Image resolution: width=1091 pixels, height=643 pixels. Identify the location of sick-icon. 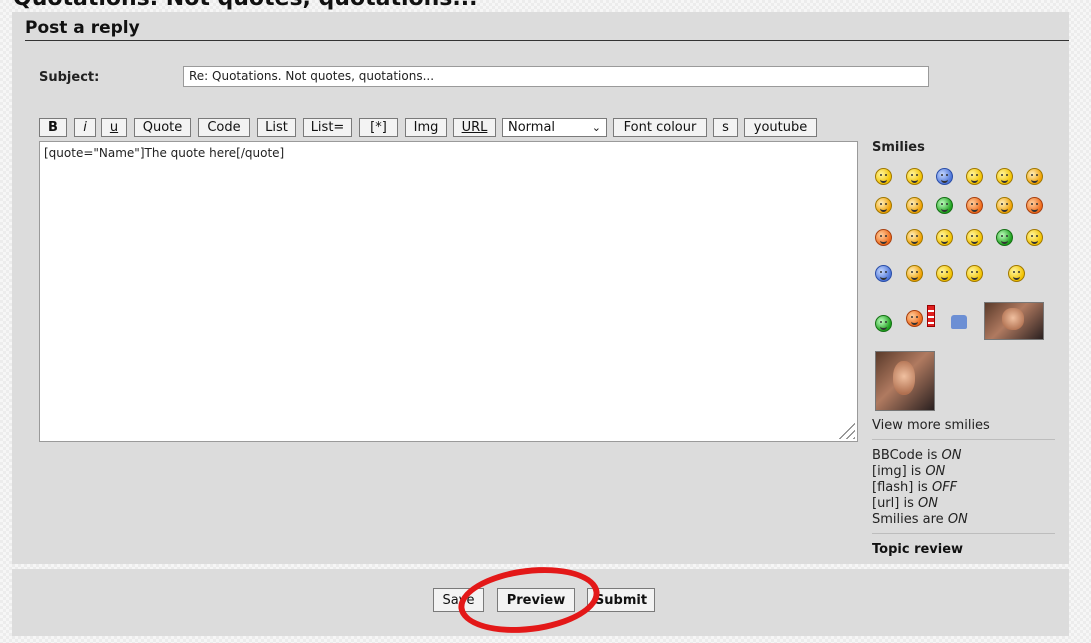
(883, 323).